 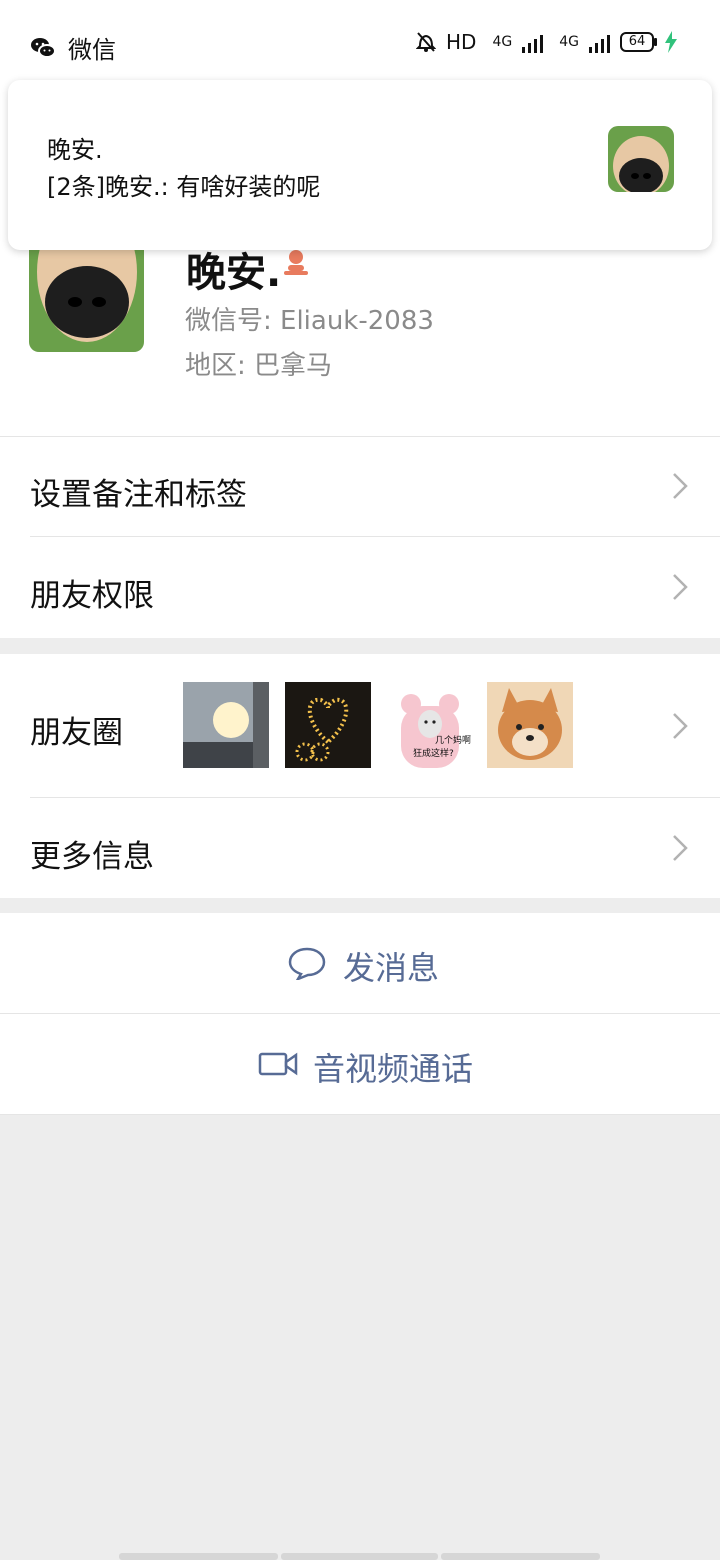 What do you see at coordinates (391, 968) in the screenshot?
I see `send-message-label: 发消息` at bounding box center [391, 968].